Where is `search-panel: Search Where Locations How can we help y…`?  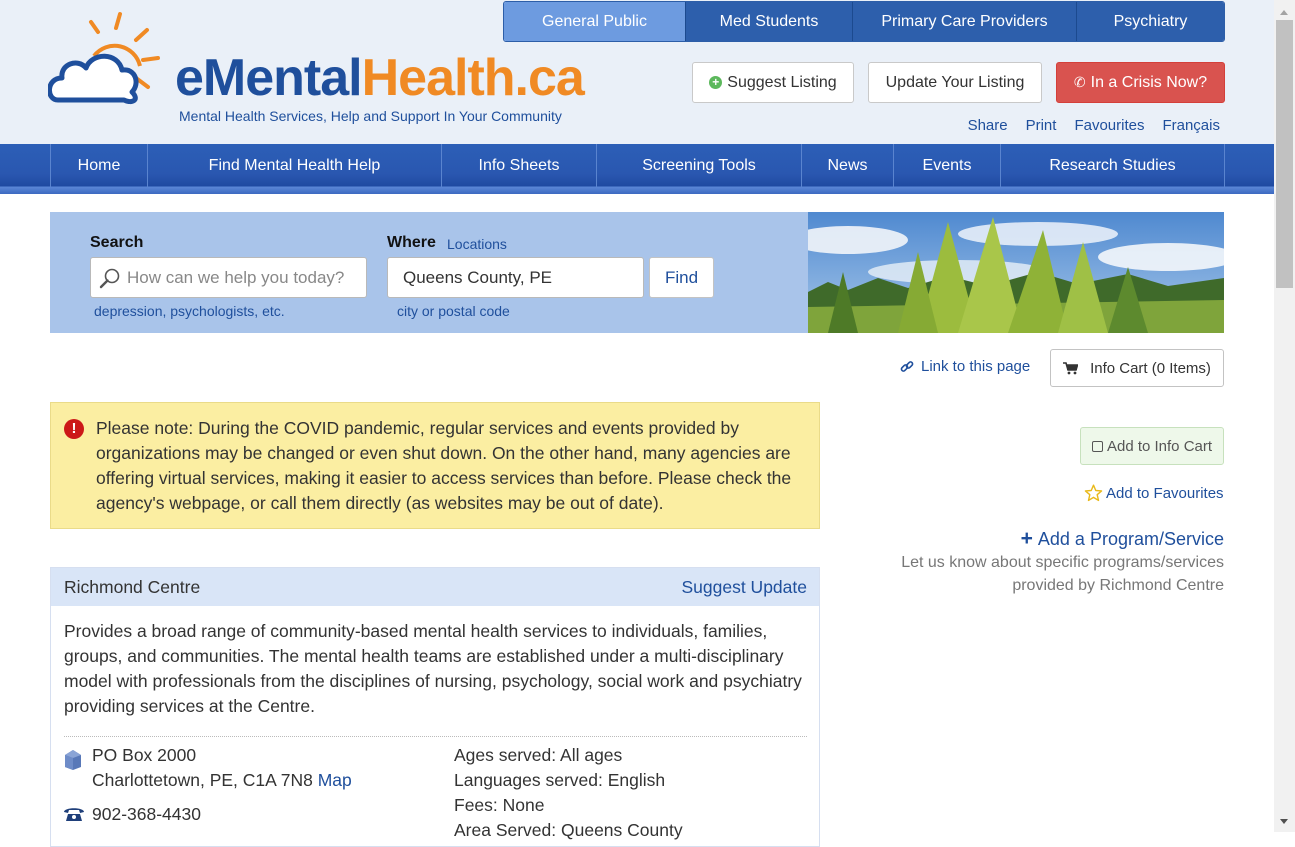
search-panel: Search Where Locations How can we help y… is located at coordinates (429, 272).